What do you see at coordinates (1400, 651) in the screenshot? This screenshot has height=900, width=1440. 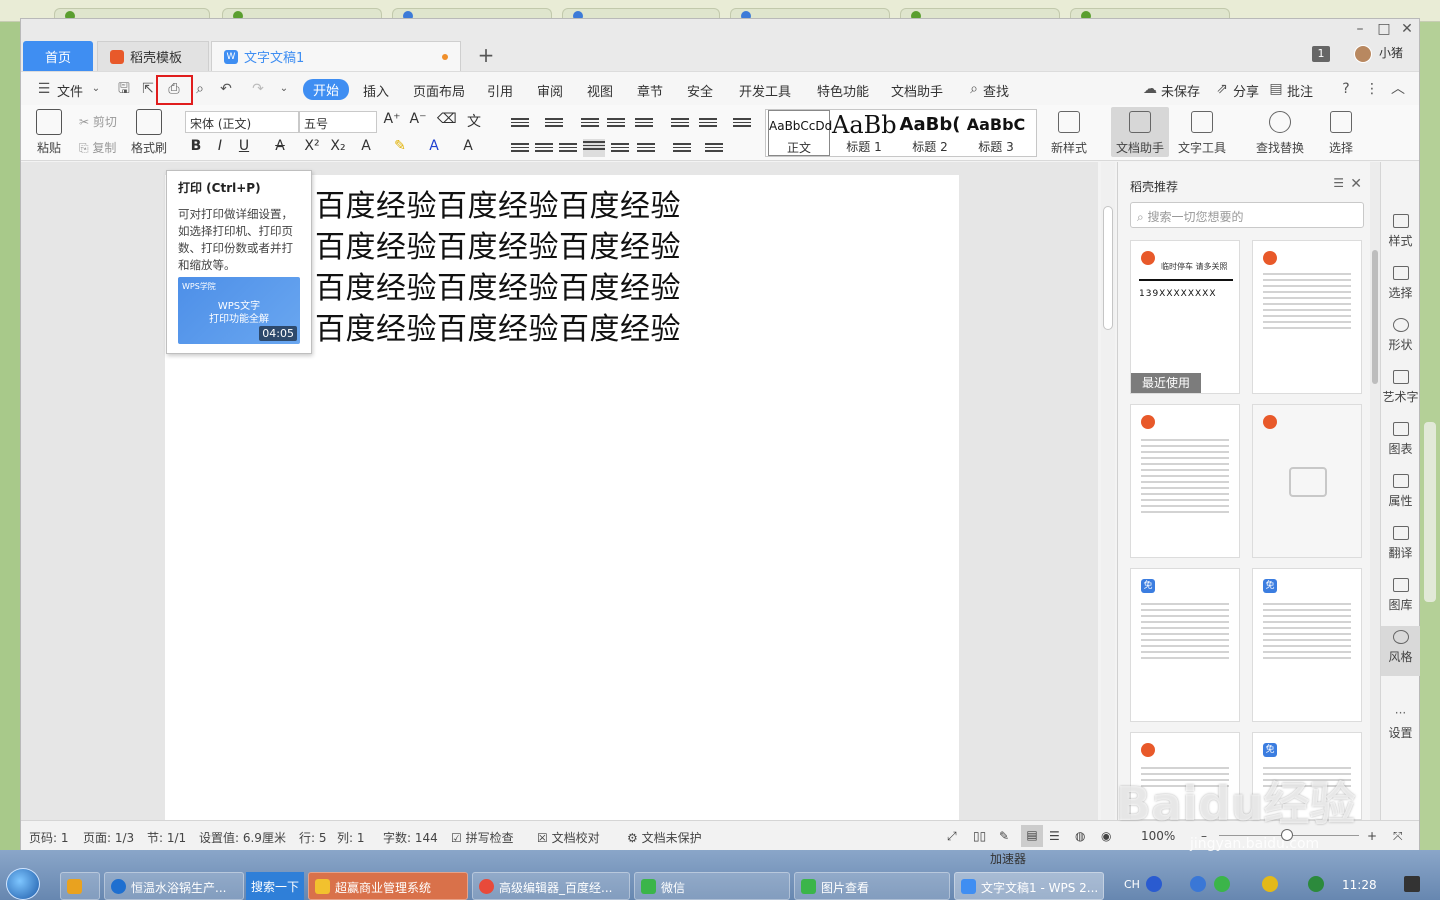 I see `right-tool-theme: 风格` at bounding box center [1400, 651].